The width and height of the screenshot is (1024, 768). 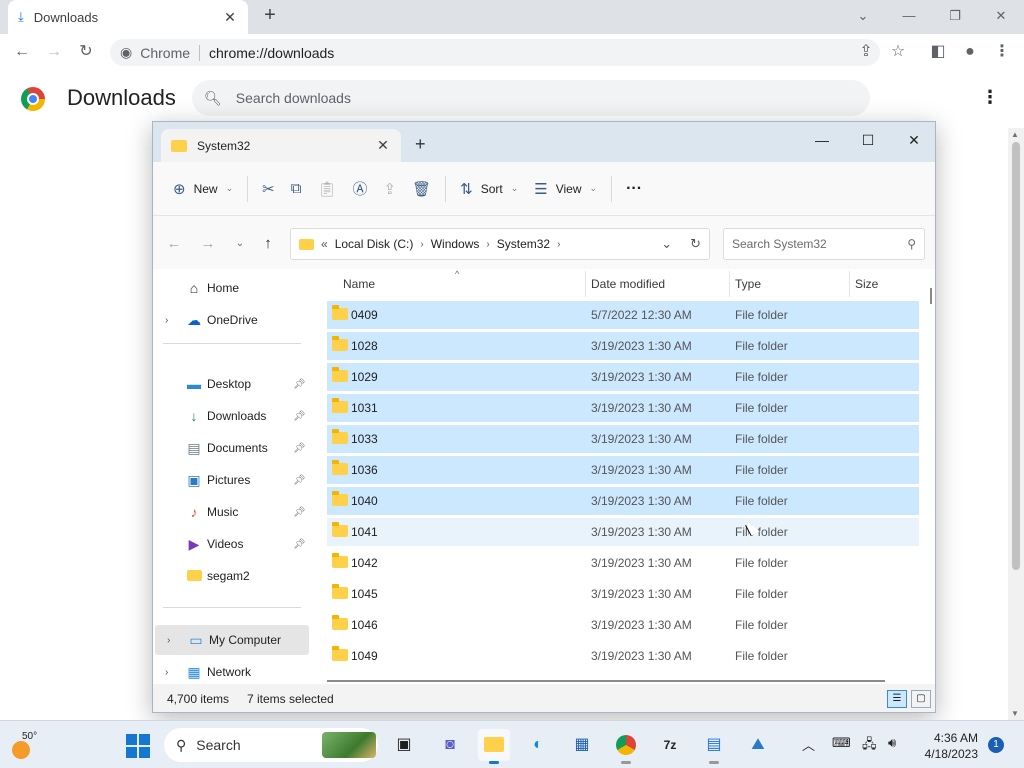 What do you see at coordinates (232, 480) in the screenshot?
I see `nav-item-pictures: ▣ Pictures 📌︎` at bounding box center [232, 480].